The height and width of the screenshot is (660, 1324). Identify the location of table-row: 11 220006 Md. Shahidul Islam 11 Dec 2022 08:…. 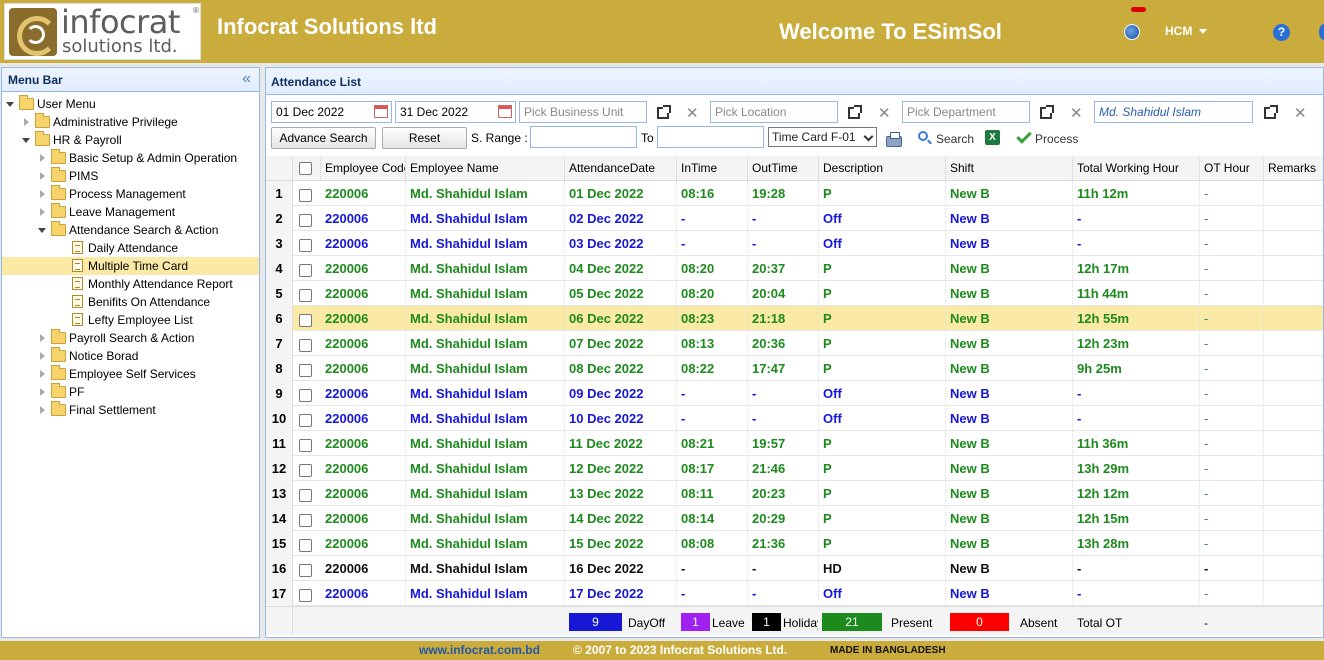
(794, 443).